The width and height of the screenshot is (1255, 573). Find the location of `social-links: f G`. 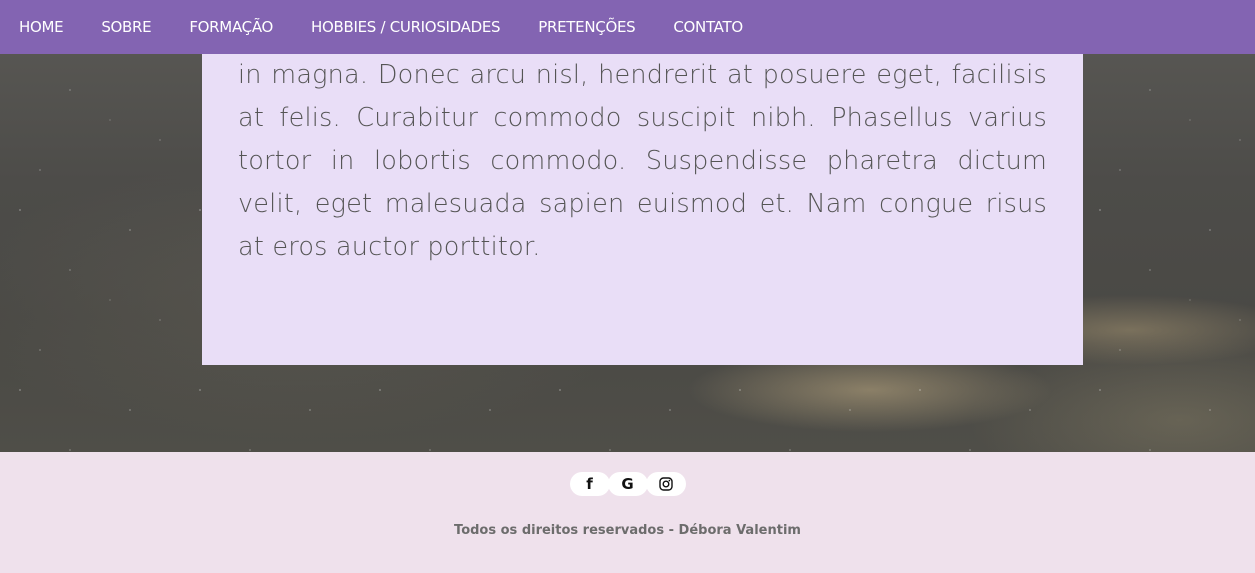

social-links: f G is located at coordinates (627, 484).